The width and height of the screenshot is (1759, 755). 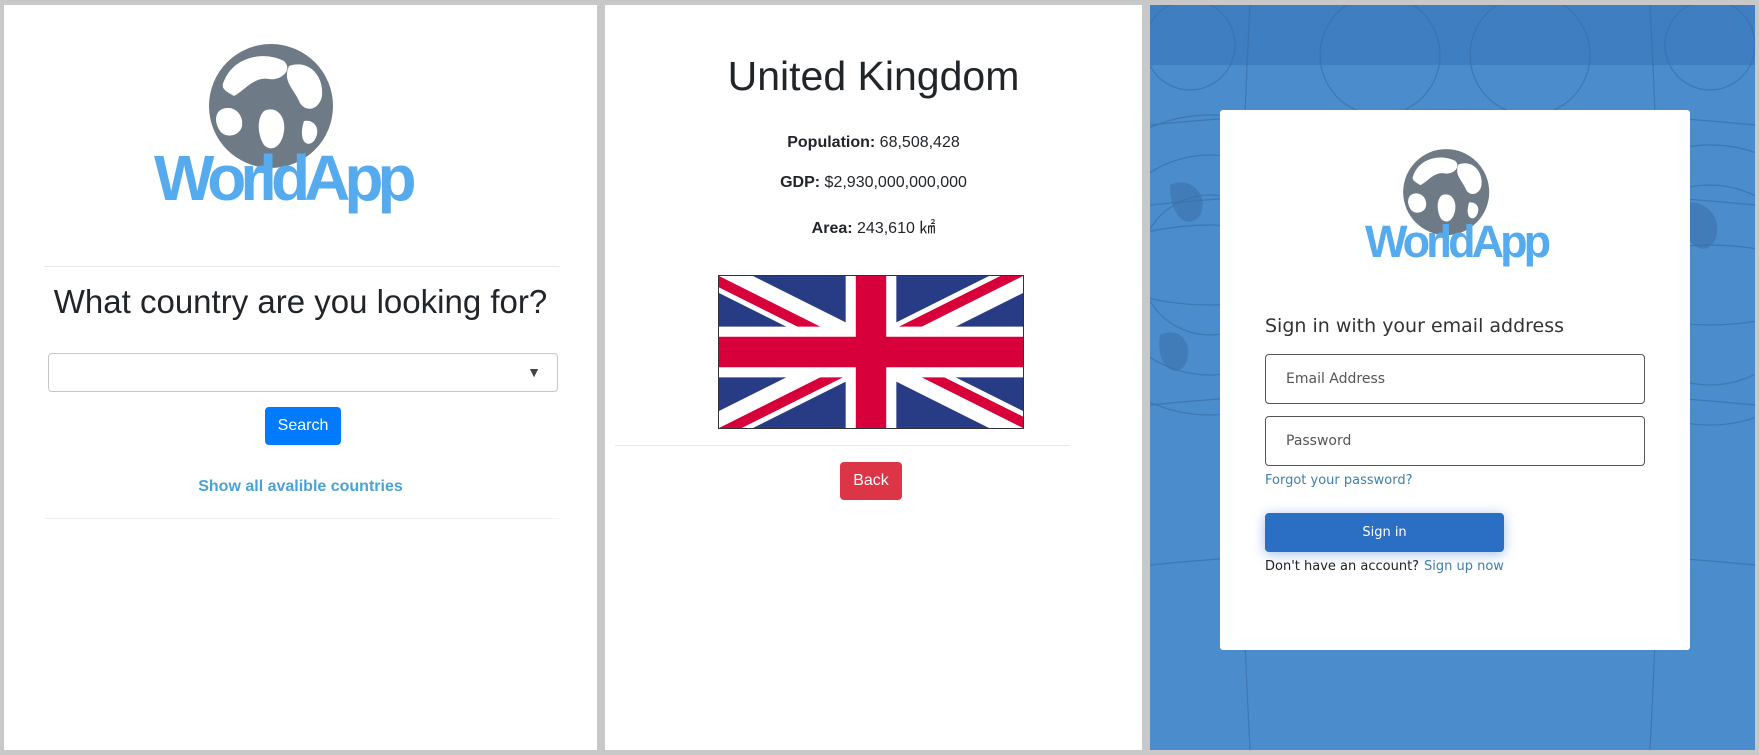 I want to click on union-jack-flag, so click(x=871, y=352).